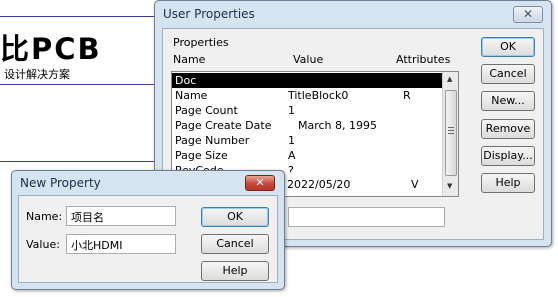  I want to click on property-value: 2022/05/20, so click(319, 184).